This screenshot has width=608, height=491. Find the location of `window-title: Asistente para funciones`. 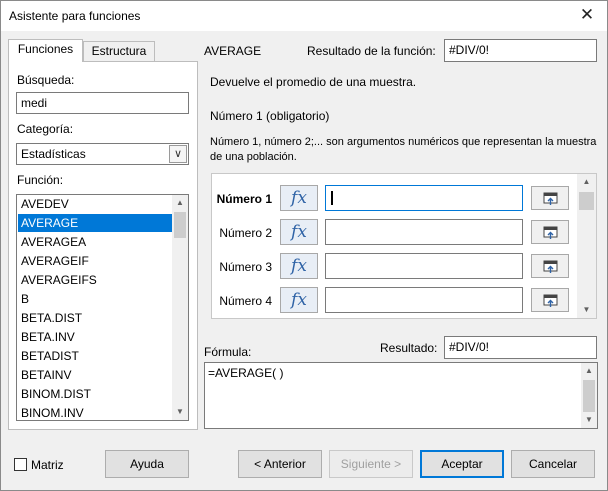

window-title: Asistente para funciones is located at coordinates (75, 16).